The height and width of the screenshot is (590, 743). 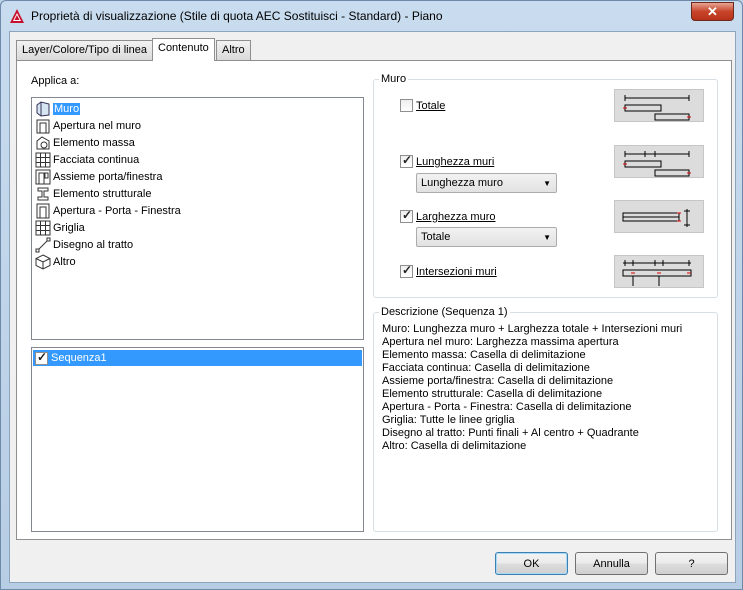 What do you see at coordinates (43, 177) in the screenshot?
I see `door-window-assembly-icon` at bounding box center [43, 177].